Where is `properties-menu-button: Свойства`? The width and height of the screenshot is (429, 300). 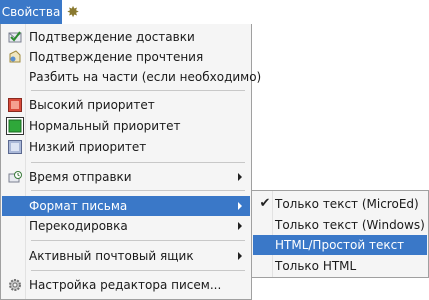
properties-menu-button: Свойства is located at coordinates (31, 12).